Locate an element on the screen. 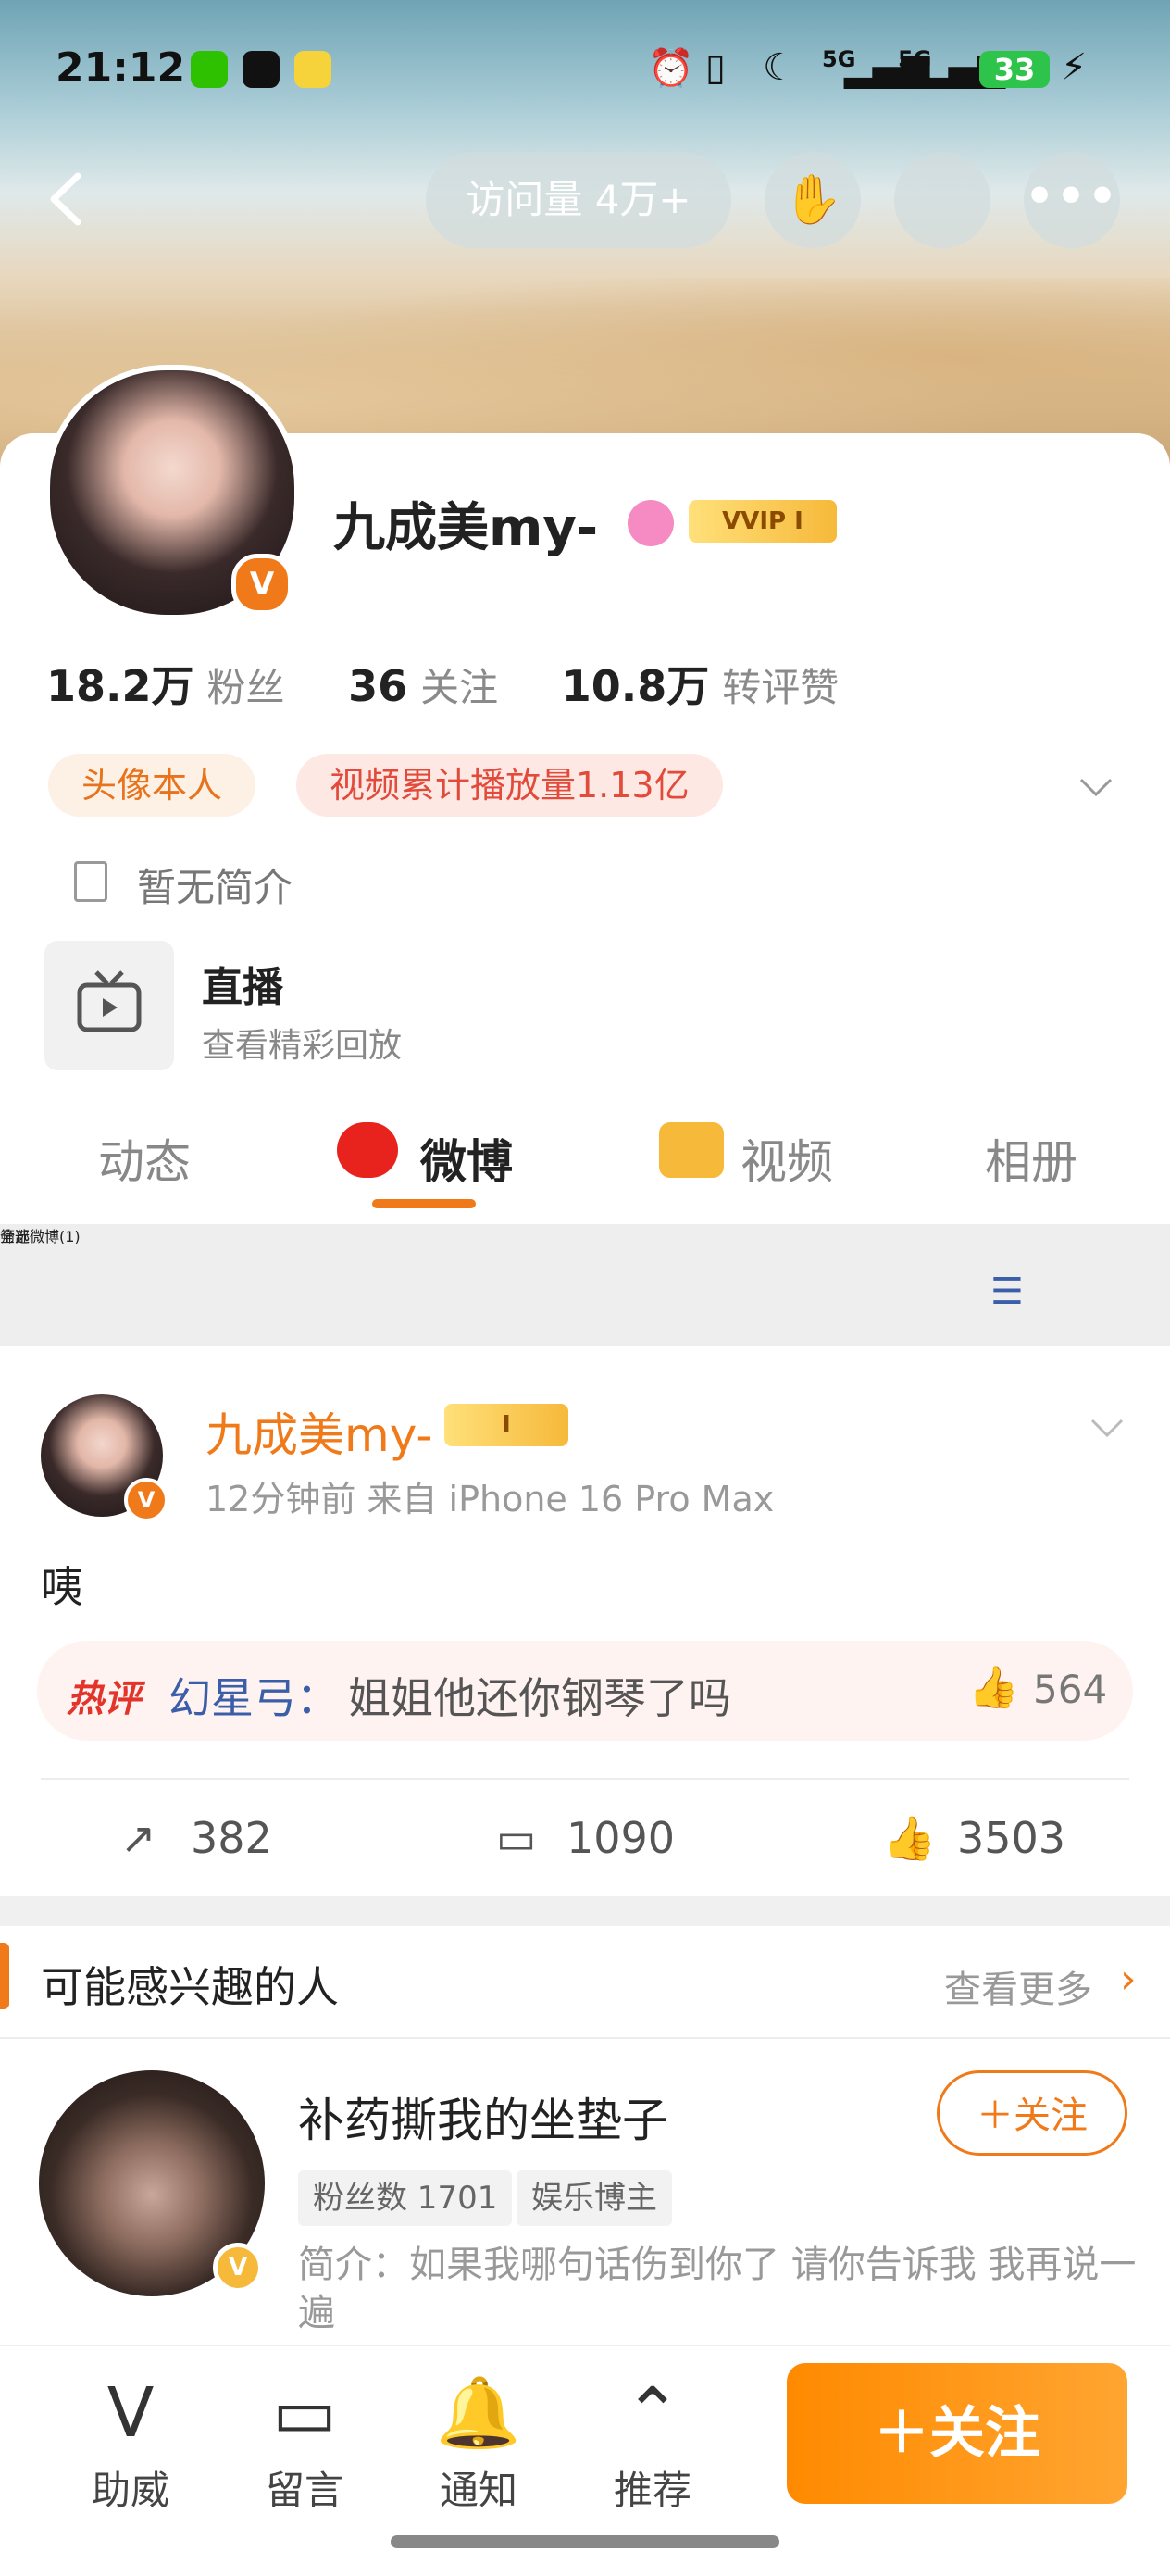 The height and width of the screenshot is (2576, 1170). post-text: 咦 is located at coordinates (62, 1587).